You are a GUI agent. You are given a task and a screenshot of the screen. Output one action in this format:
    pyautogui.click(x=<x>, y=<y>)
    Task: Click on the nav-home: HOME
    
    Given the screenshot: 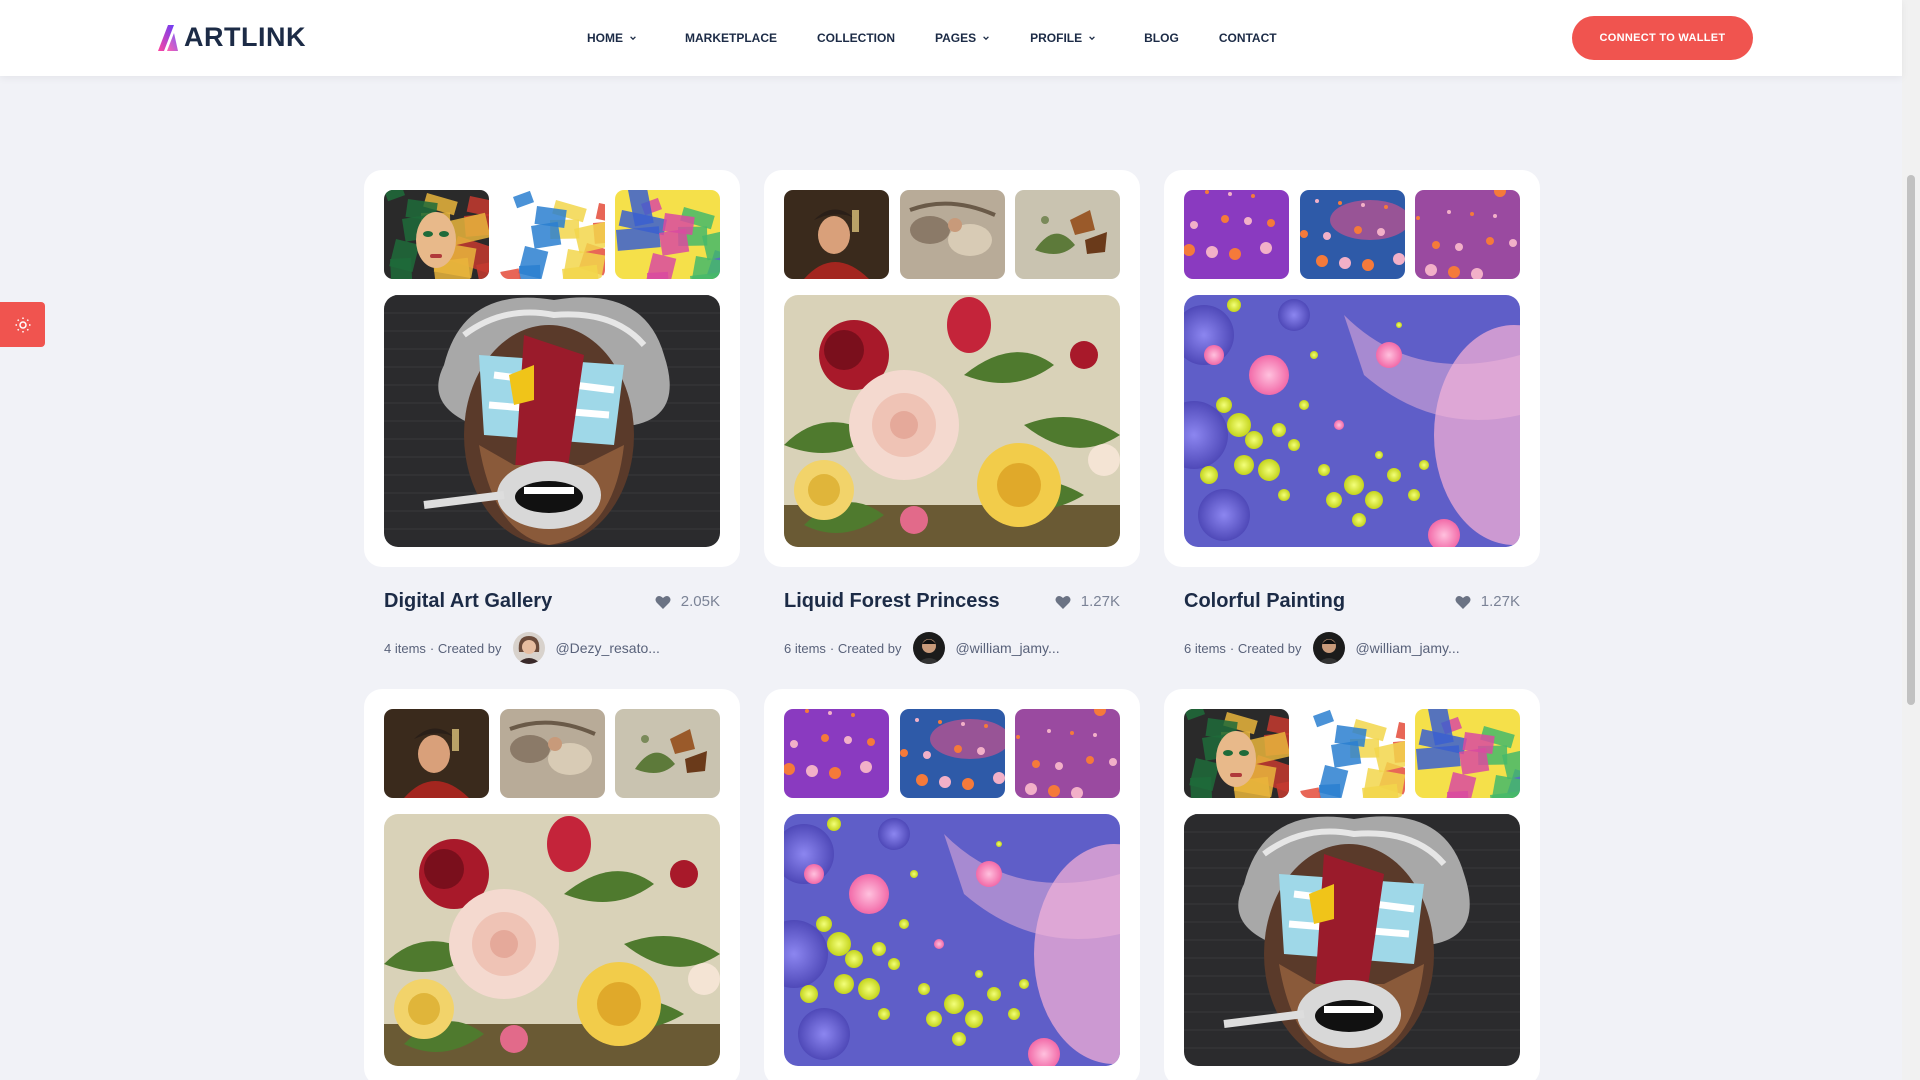 What is the action you would take?
    pyautogui.click(x=612, y=38)
    